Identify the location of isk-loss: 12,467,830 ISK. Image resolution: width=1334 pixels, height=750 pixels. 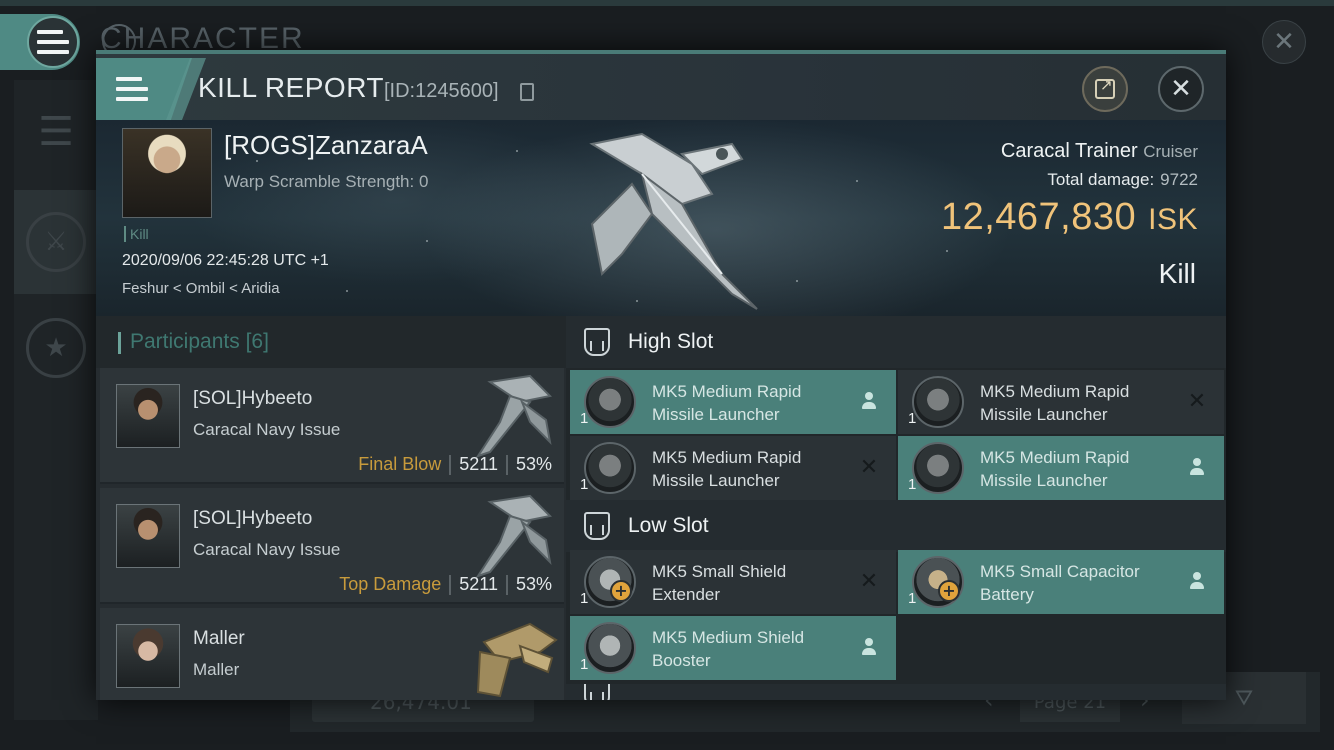
(1069, 217).